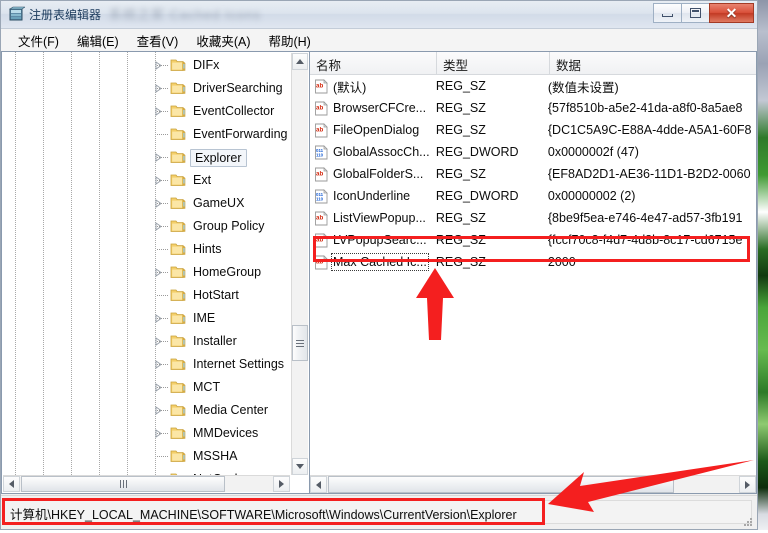 This screenshot has width=768, height=533. What do you see at coordinates (226, 433) in the screenshot?
I see `tree-item-label: MMDevices` at bounding box center [226, 433].